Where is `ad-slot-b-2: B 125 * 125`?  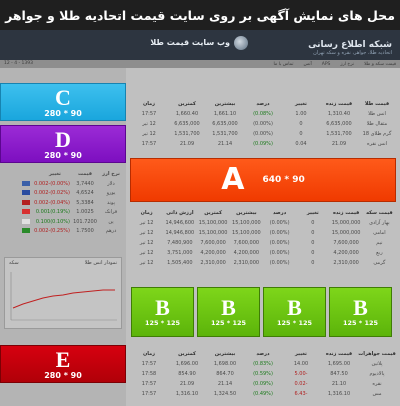 ad-slot-b-2: B 125 * 125 is located at coordinates (228, 312).